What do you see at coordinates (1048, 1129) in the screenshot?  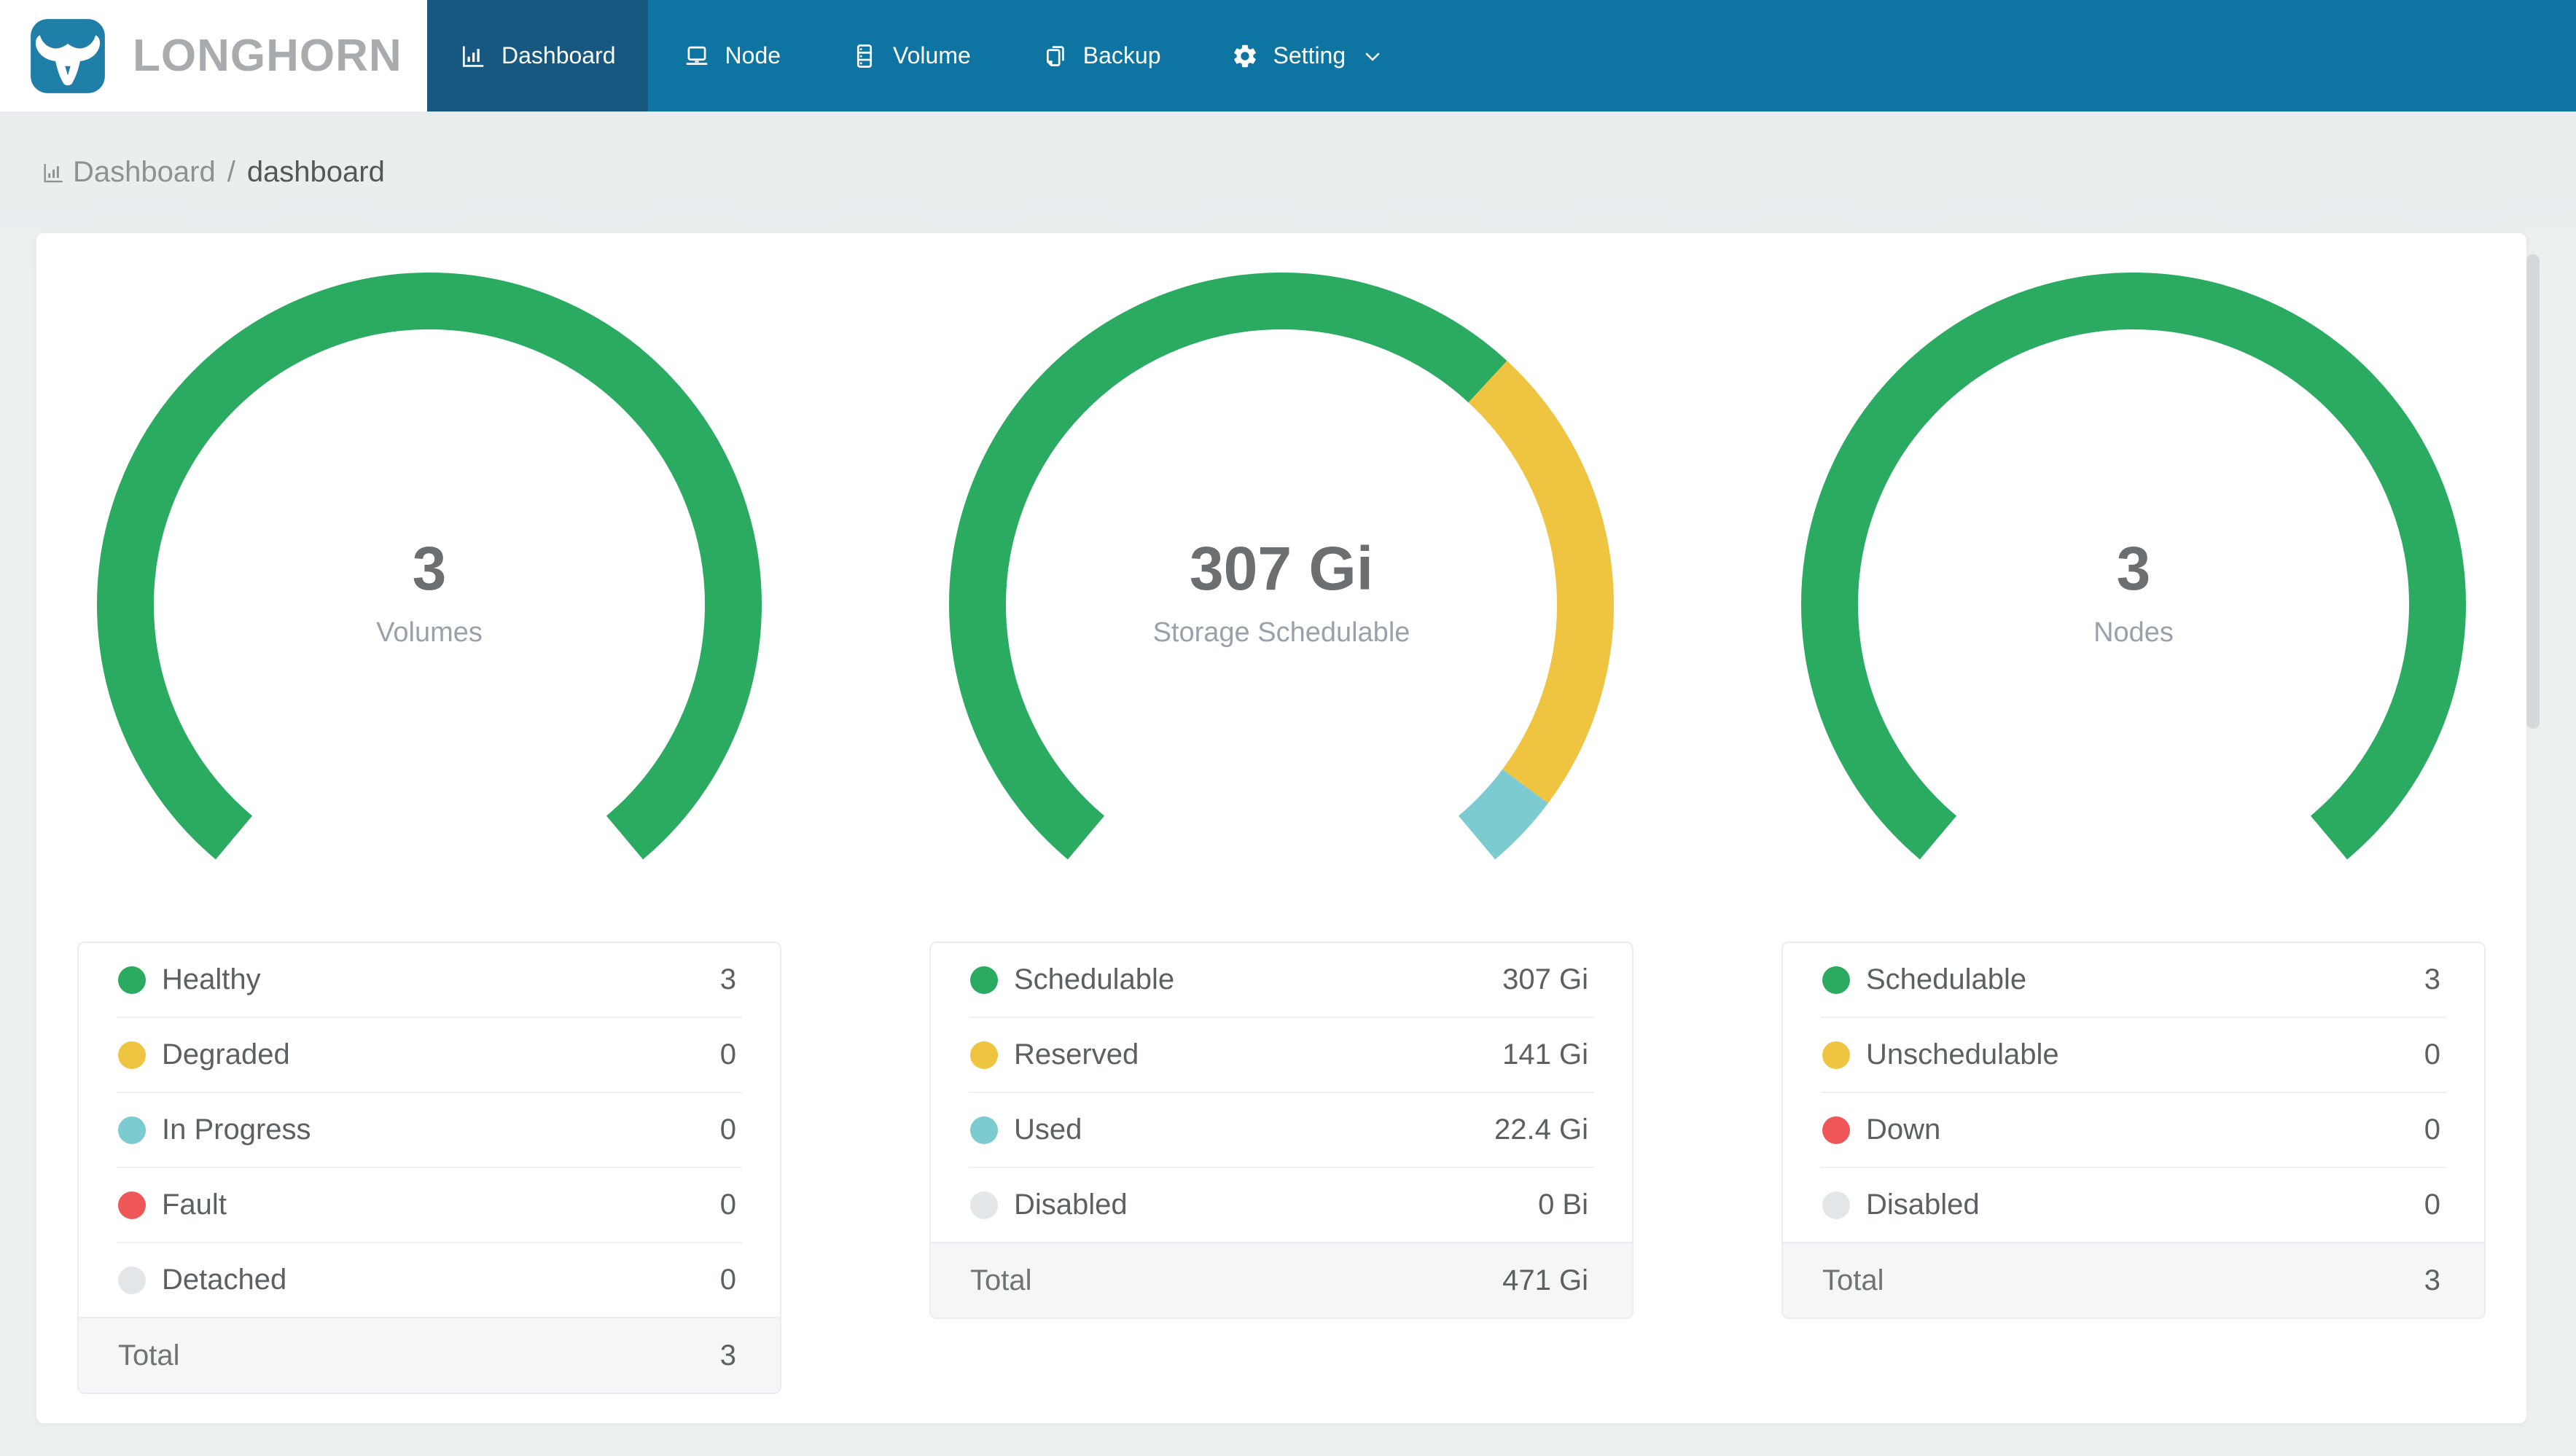 I see `row-label: Used` at bounding box center [1048, 1129].